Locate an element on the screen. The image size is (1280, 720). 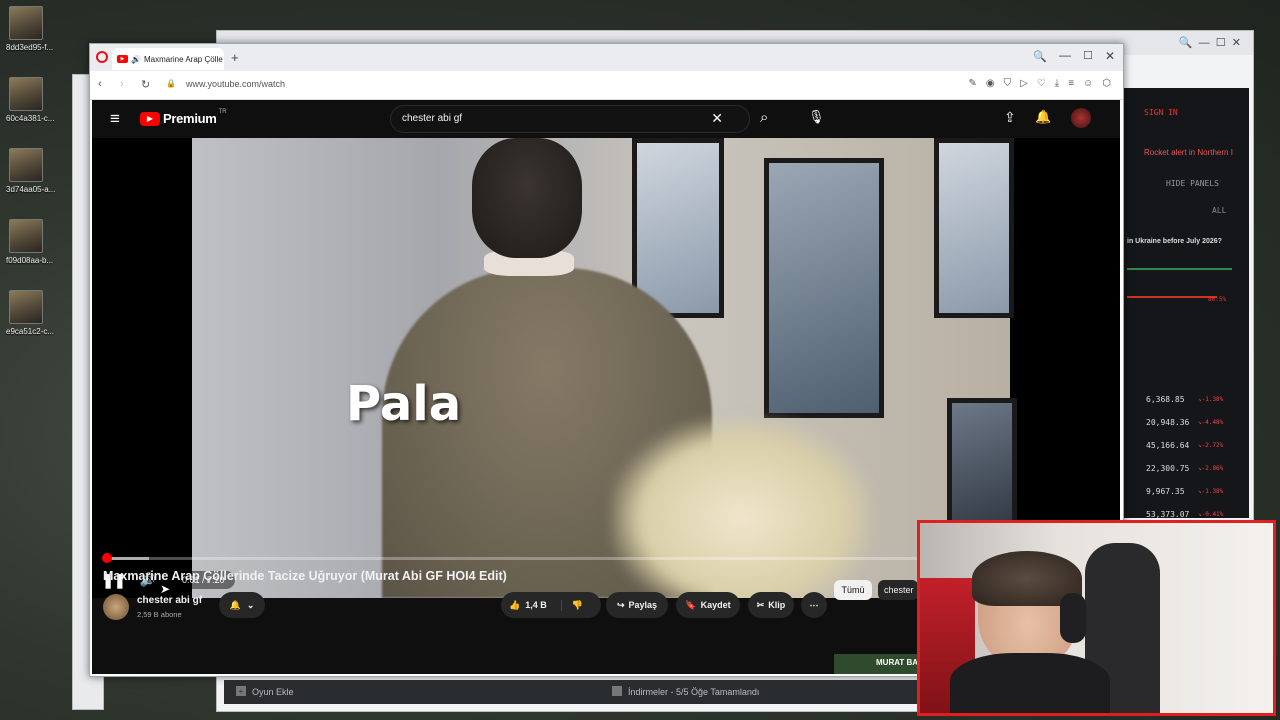
recommended-thumbnail: MURAT BA is located at coordinates (877, 664).